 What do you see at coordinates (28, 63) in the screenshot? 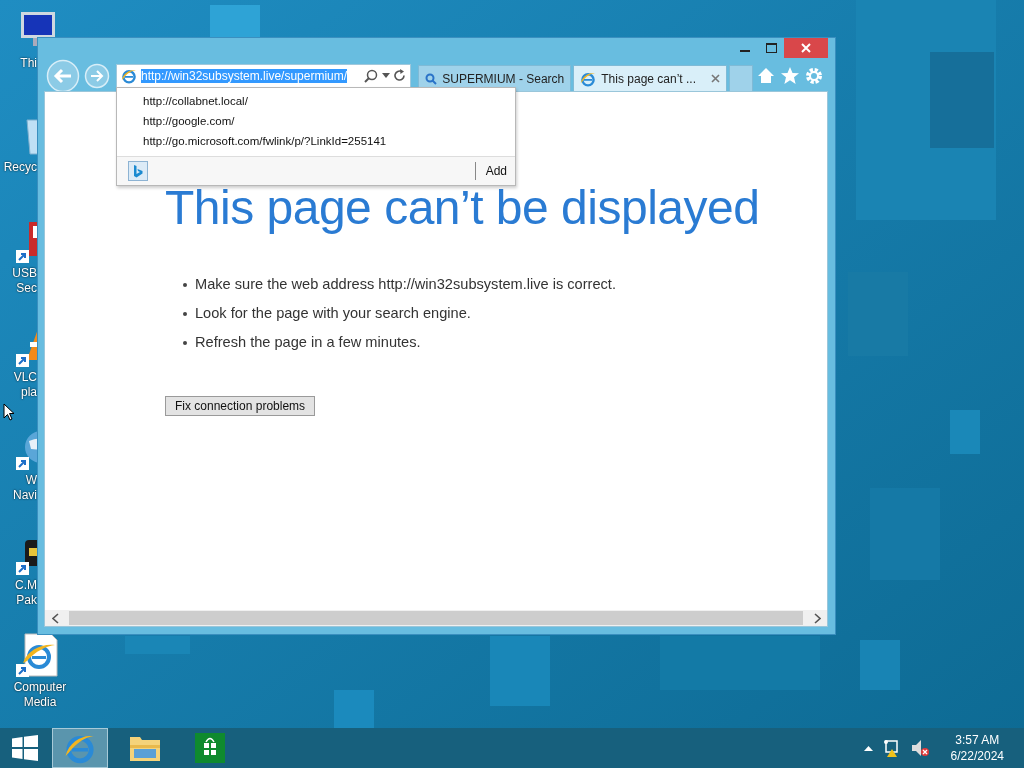
I see `icon-label: Thi` at bounding box center [28, 63].